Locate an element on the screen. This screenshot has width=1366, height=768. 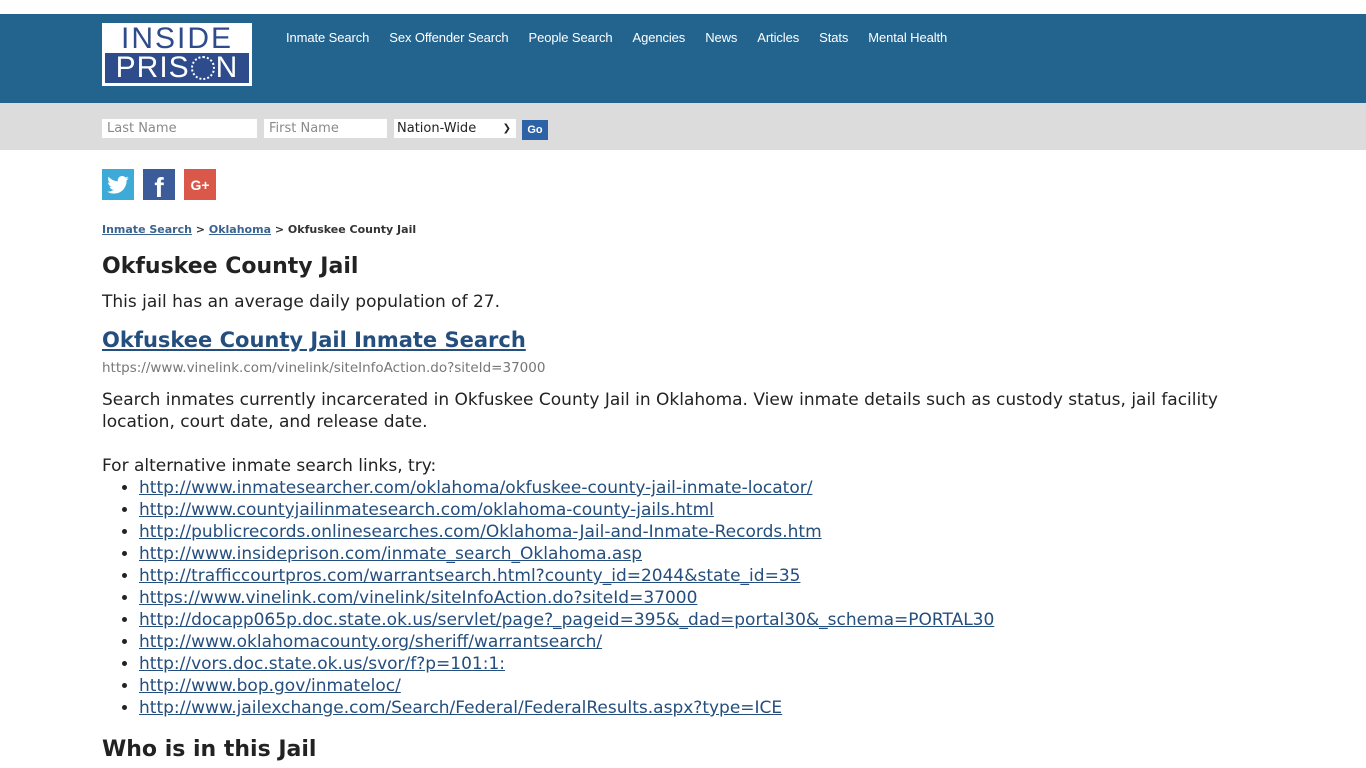
nav-mental-health: Mental Health is located at coordinates (907, 37).